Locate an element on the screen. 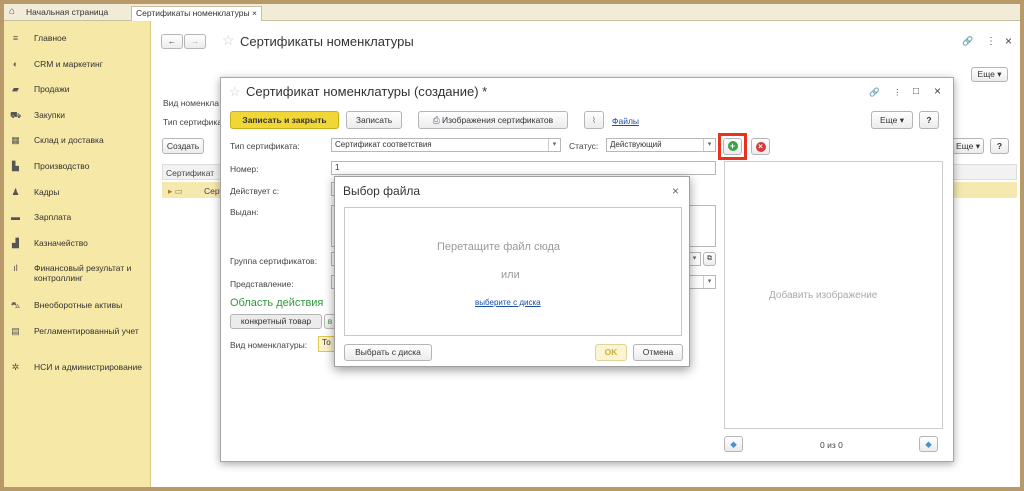 The image size is (1024, 491). more-button-list: Еще ▾ is located at coordinates (968, 146).